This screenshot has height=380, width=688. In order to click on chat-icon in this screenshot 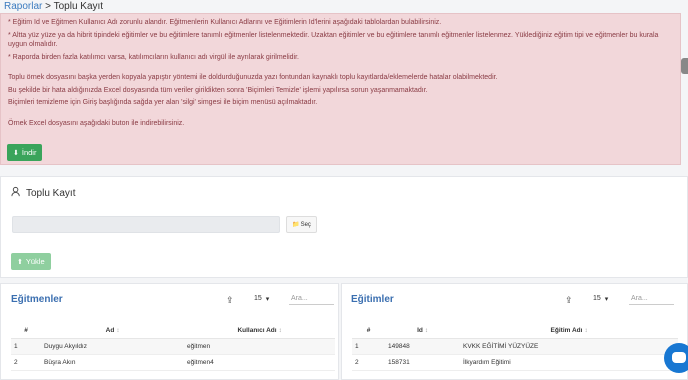, I will do `click(679, 357)`.